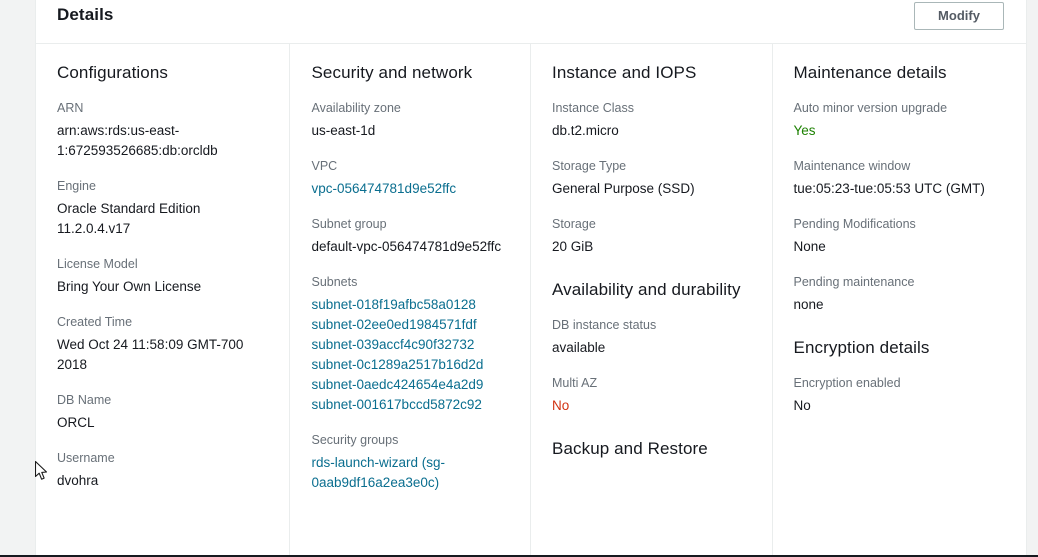  What do you see at coordinates (129, 218) in the screenshot?
I see `field-value-engine: Oracle Standard Edition 11.2.0.4.v17` at bounding box center [129, 218].